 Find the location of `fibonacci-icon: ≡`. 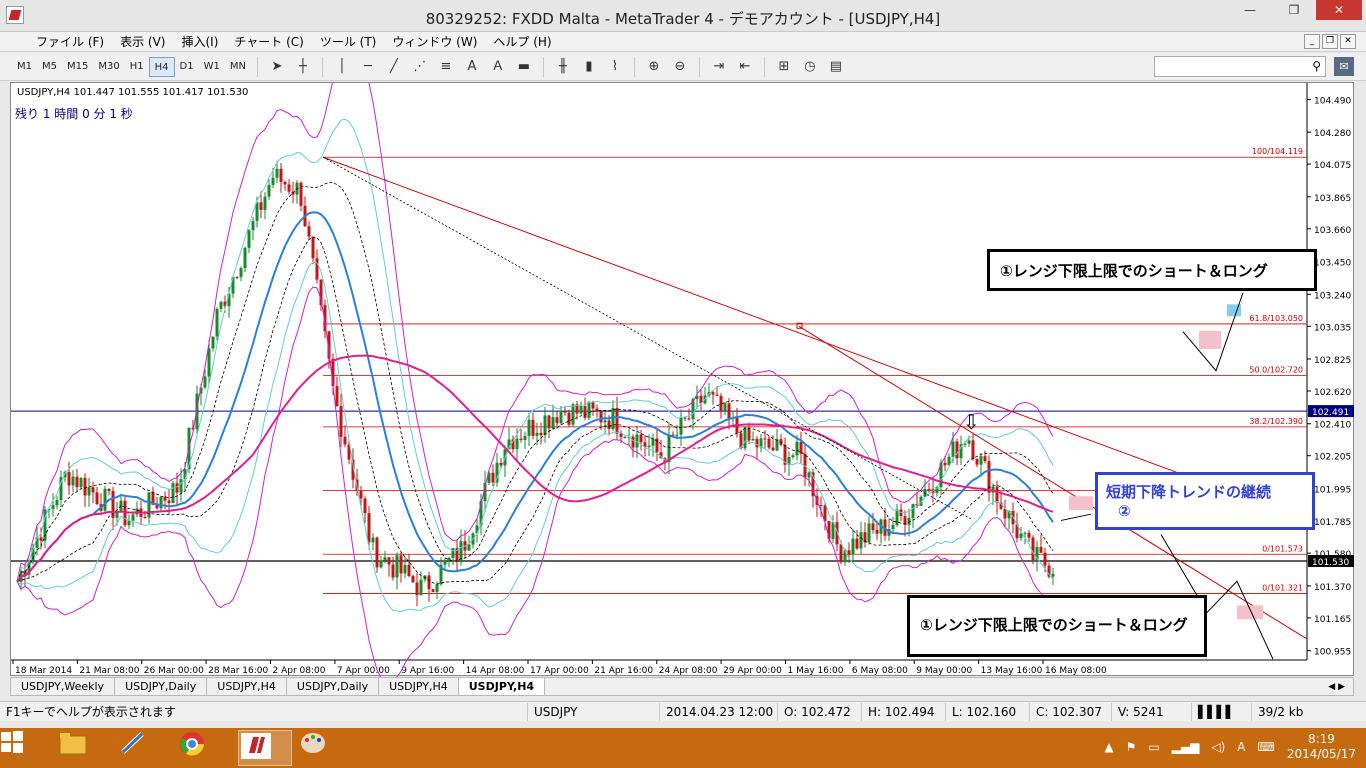

fibonacci-icon: ≡ is located at coordinates (446, 67).